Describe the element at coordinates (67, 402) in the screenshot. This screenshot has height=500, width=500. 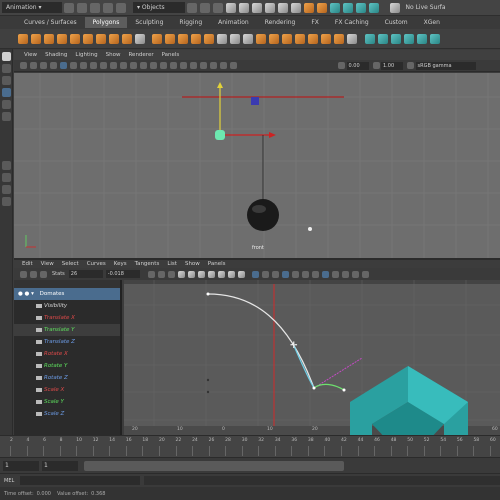
I see `channel-scale-y: Scale Y` at that location.